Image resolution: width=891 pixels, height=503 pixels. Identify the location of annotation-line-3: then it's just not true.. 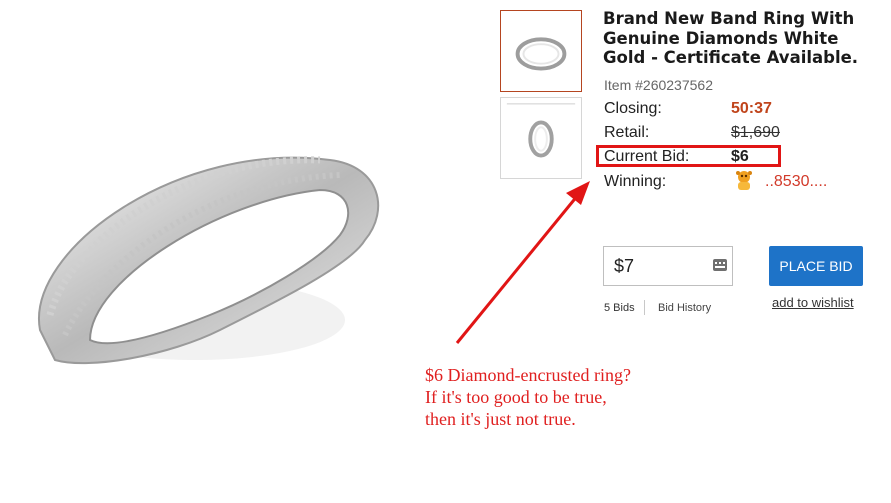
(500, 419).